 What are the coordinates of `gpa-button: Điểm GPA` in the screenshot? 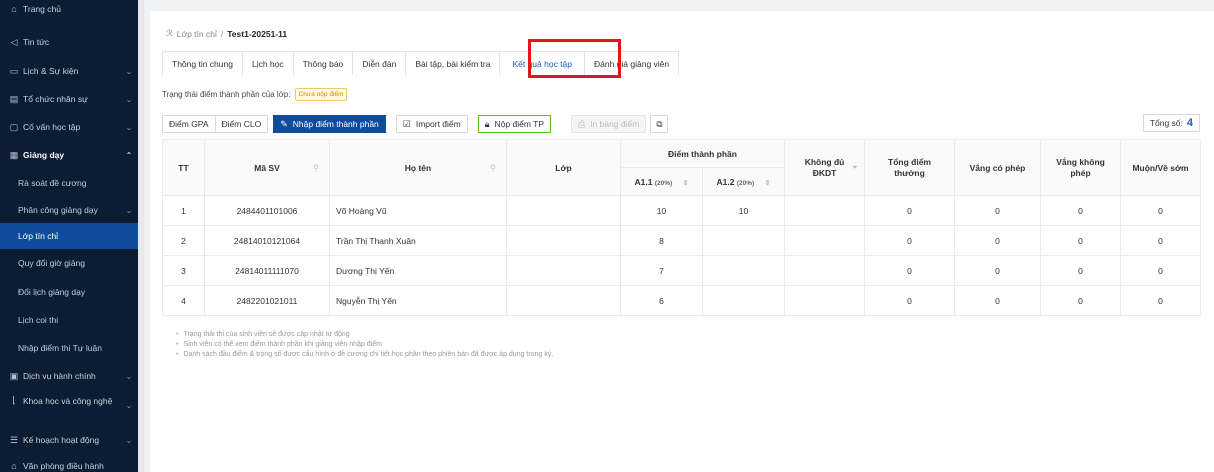 It's located at (189, 124).